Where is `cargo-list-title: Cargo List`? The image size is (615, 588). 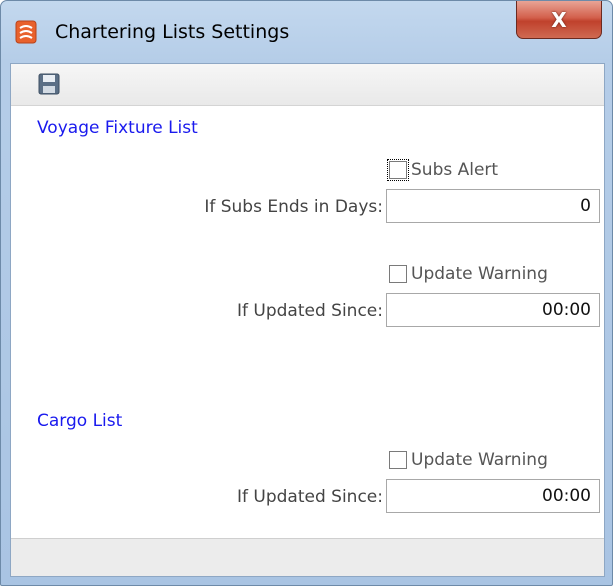
cargo-list-title: Cargo List is located at coordinates (80, 421).